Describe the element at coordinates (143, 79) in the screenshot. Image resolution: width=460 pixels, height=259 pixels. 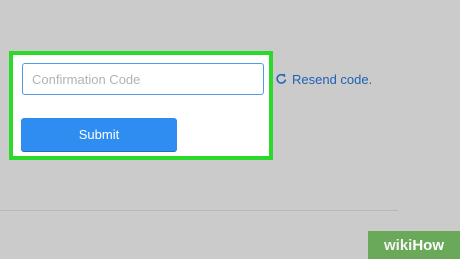
I see `confirmation-code-input` at that location.